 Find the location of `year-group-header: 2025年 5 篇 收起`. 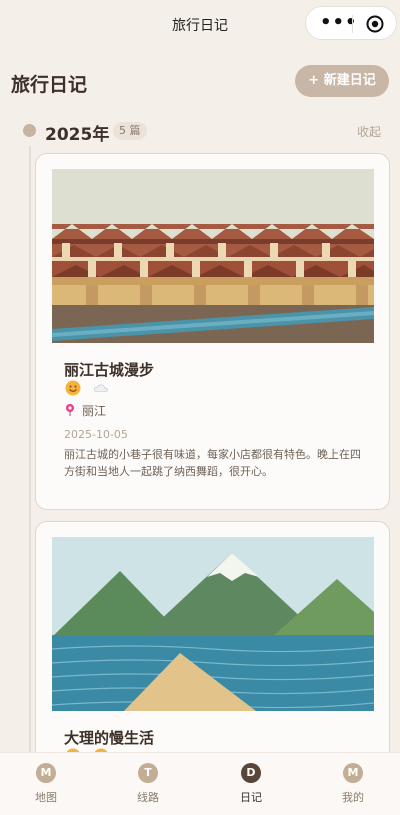

year-group-header: 2025年 5 篇 收起 is located at coordinates (200, 132).